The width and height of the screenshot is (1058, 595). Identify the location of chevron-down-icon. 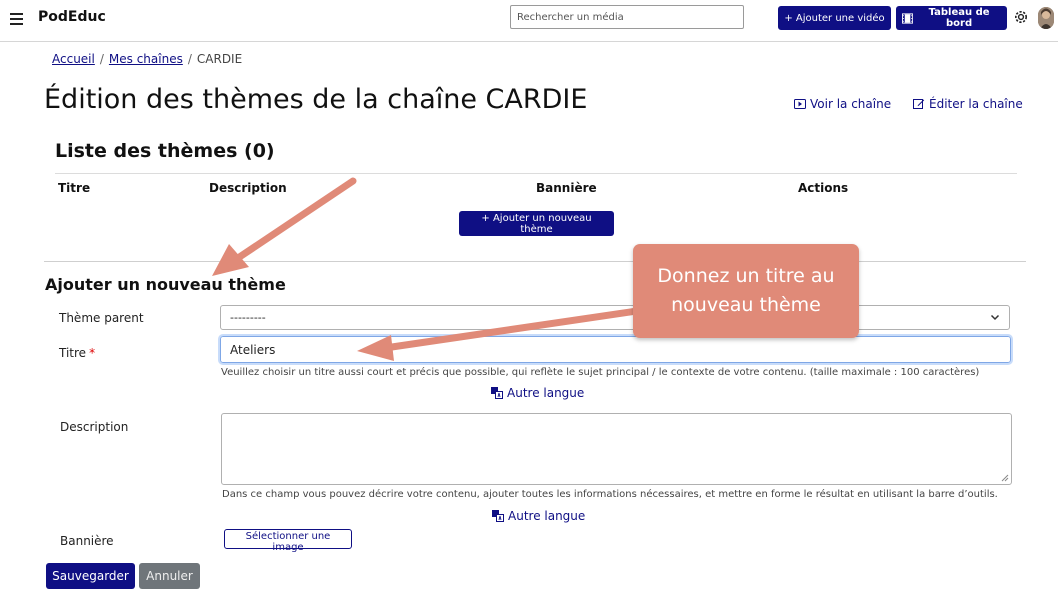
(995, 317).